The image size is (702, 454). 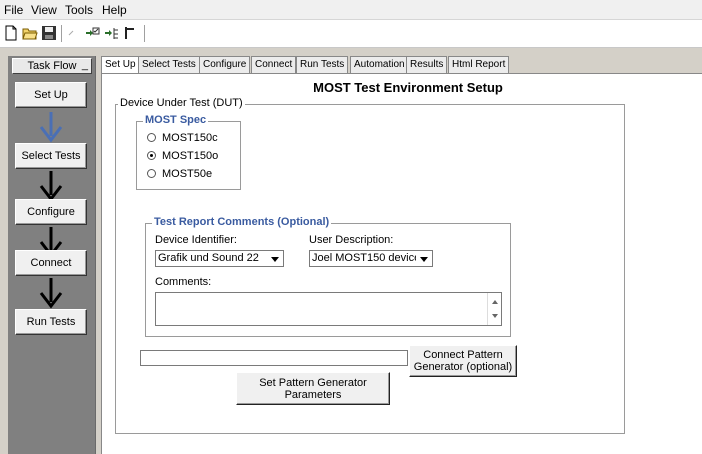 What do you see at coordinates (182, 139) in the screenshot?
I see `radio-most150c: MOST150c` at bounding box center [182, 139].